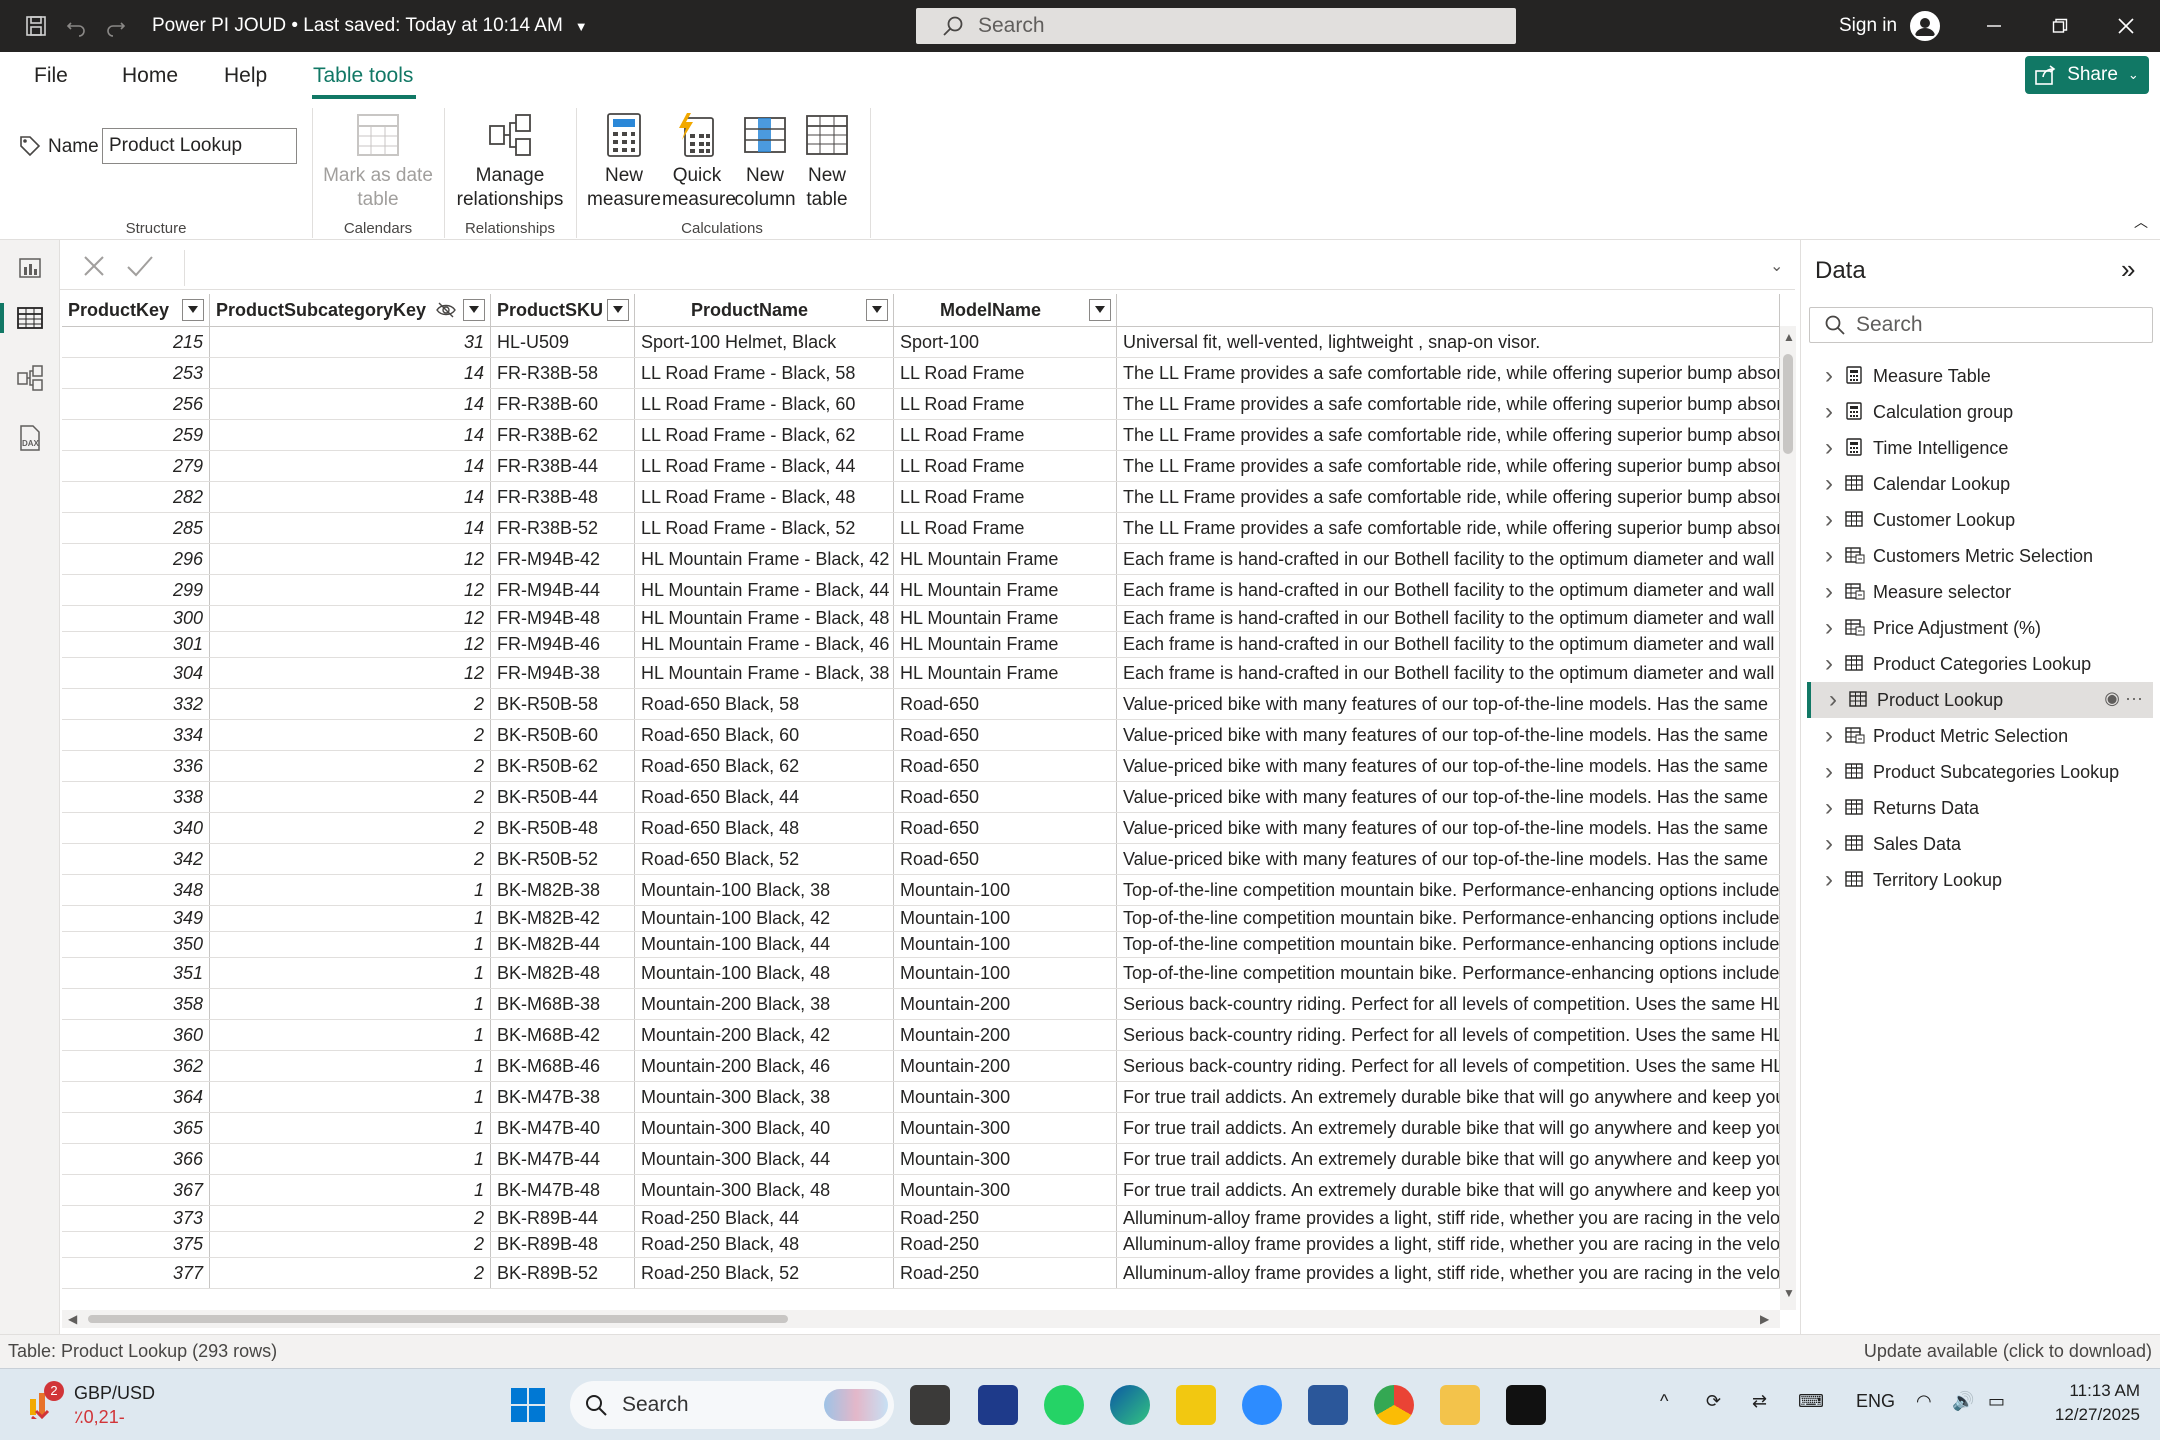 This screenshot has width=2160, height=1440. I want to click on table-cell: 296, so click(136, 559).